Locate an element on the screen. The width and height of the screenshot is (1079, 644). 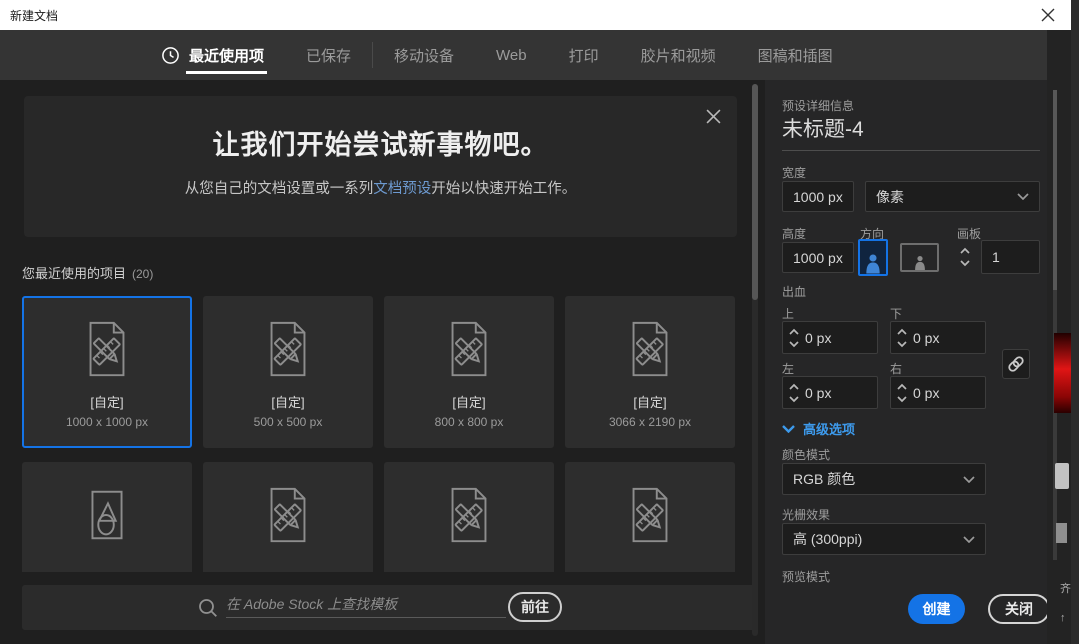
go-button: 前往 is located at coordinates (535, 607).